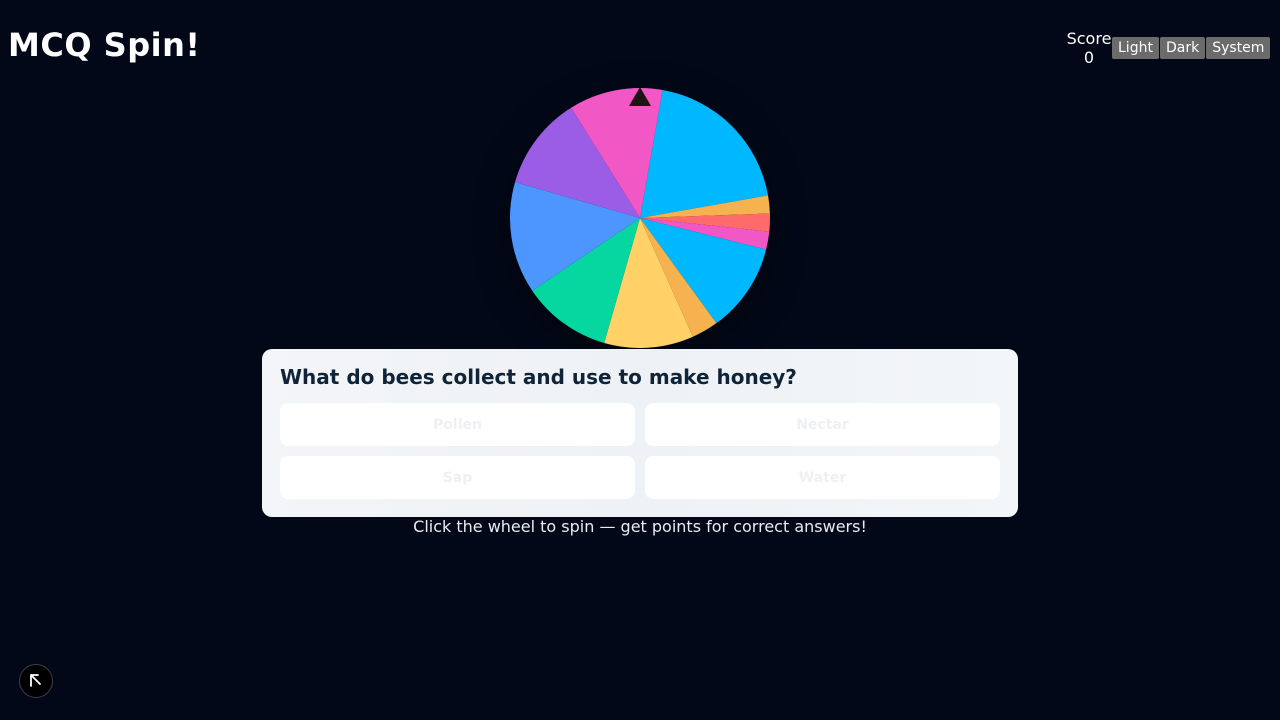 The width and height of the screenshot is (1280, 720). I want to click on spin-wheel, so click(640, 218).